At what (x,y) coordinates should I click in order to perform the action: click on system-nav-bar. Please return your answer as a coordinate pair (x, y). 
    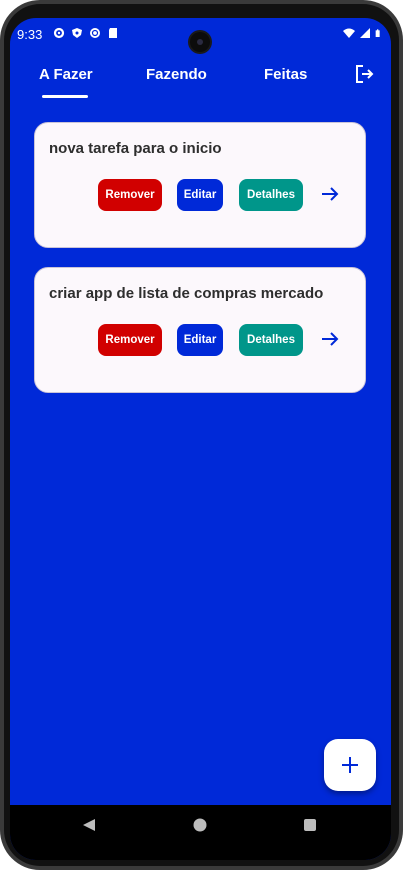
    Looking at the image, I should click on (200, 832).